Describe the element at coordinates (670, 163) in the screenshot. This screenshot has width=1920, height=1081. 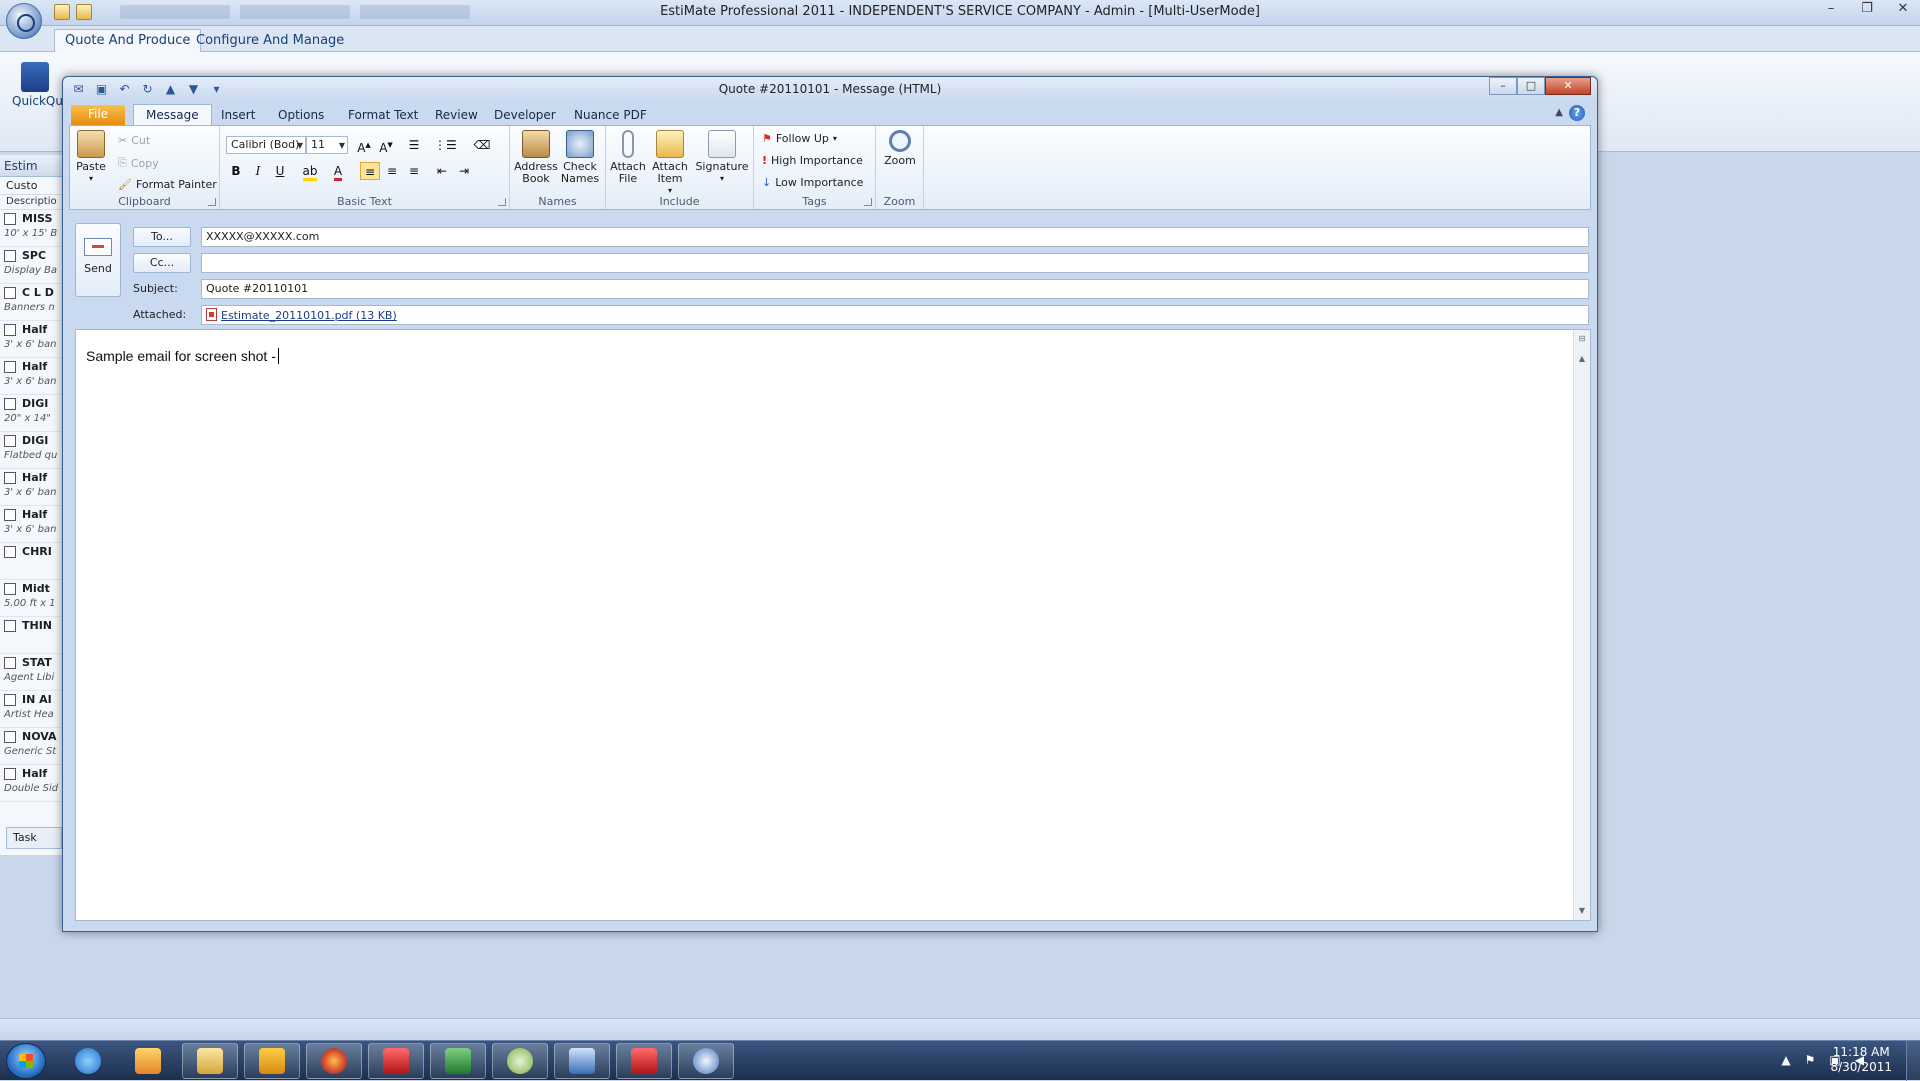
I see `attach-item-button: Attach Item ▾` at that location.